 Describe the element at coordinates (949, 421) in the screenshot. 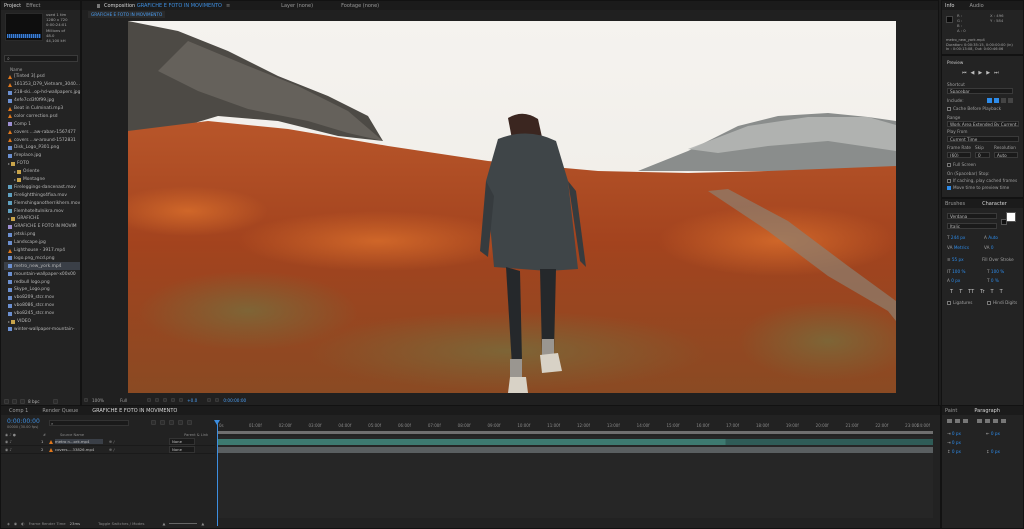

I see `align-left-icon` at that location.